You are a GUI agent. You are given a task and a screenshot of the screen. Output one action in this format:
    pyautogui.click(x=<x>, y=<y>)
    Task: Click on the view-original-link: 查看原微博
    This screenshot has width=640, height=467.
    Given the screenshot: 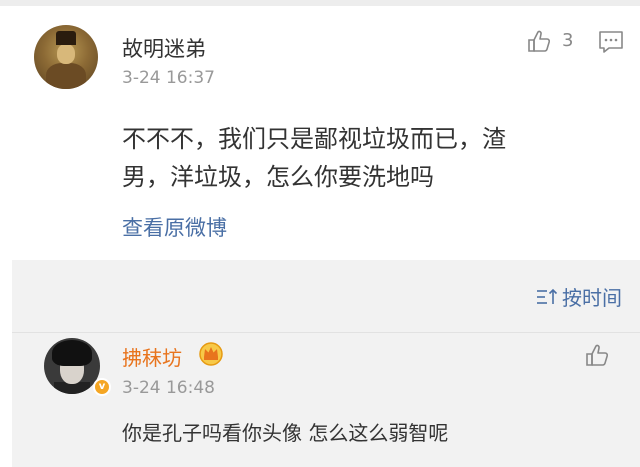 What is the action you would take?
    pyautogui.click(x=174, y=227)
    